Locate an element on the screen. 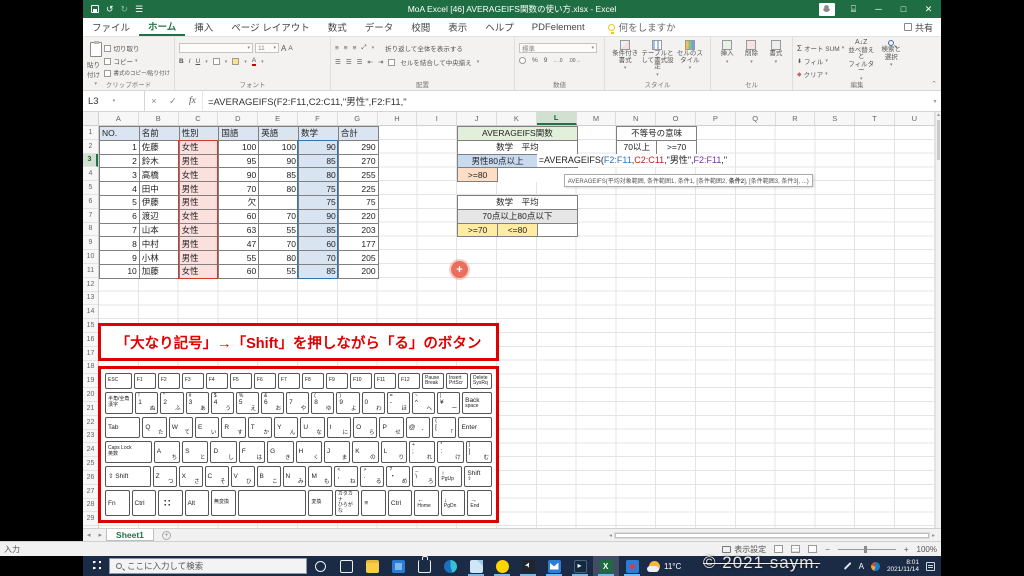  row-header-6: 6 is located at coordinates (90, 202).